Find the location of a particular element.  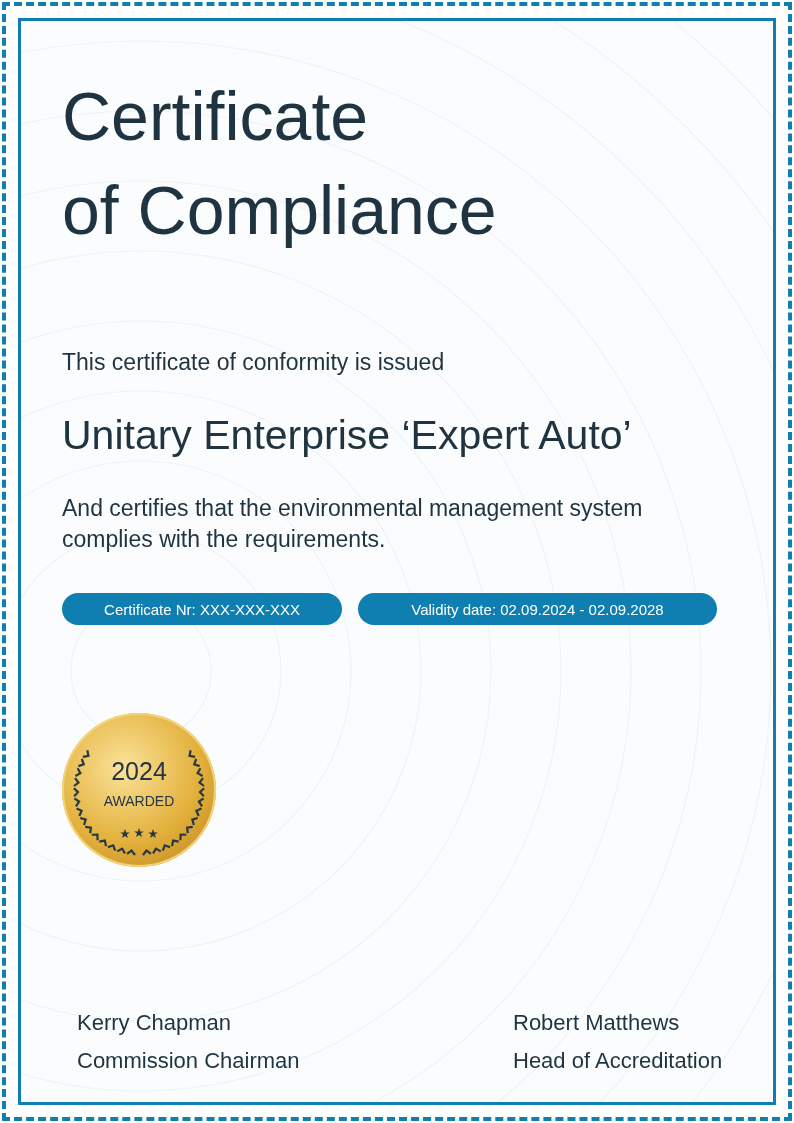

recipient-name: Unitary Enterprise ‘Expert Auto’ is located at coordinates (347, 435).